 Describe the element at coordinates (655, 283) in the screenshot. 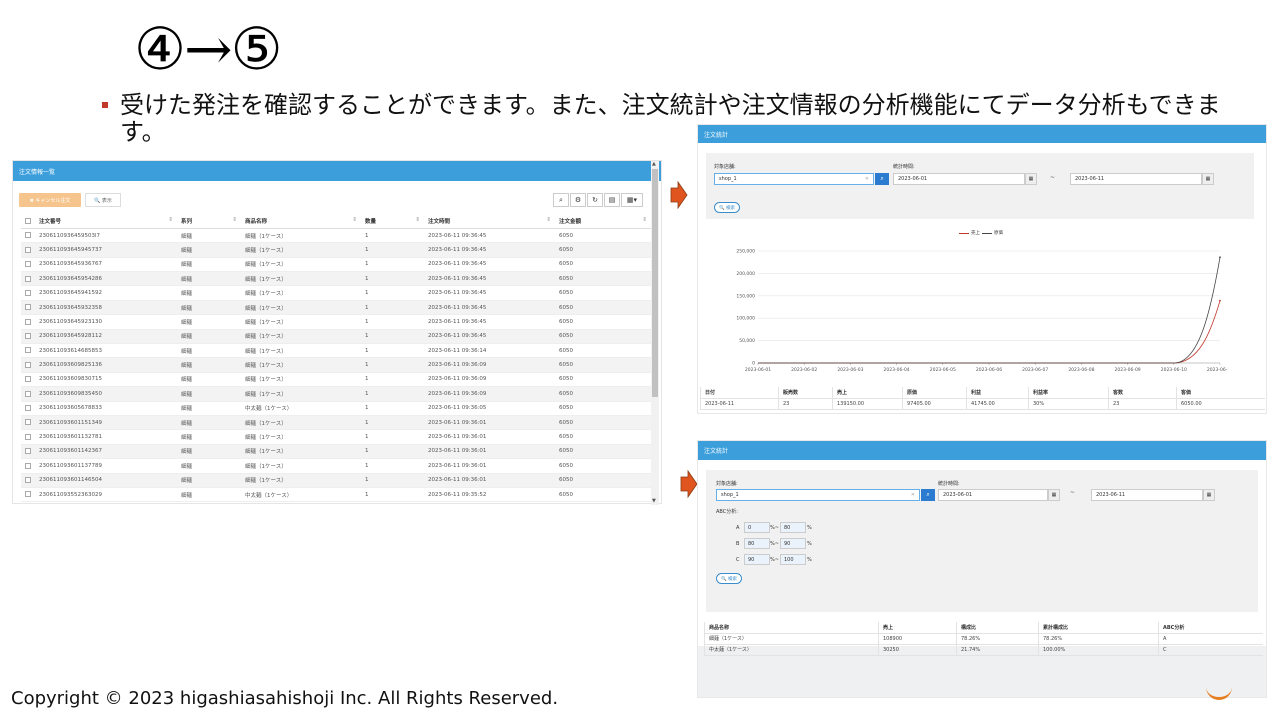

I see `scroll-thumb` at that location.